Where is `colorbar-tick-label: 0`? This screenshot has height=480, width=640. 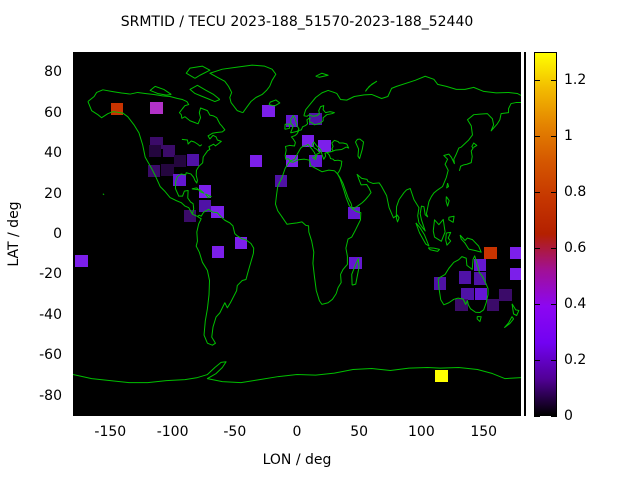
colorbar-tick-label: 0 is located at coordinates (568, 416).